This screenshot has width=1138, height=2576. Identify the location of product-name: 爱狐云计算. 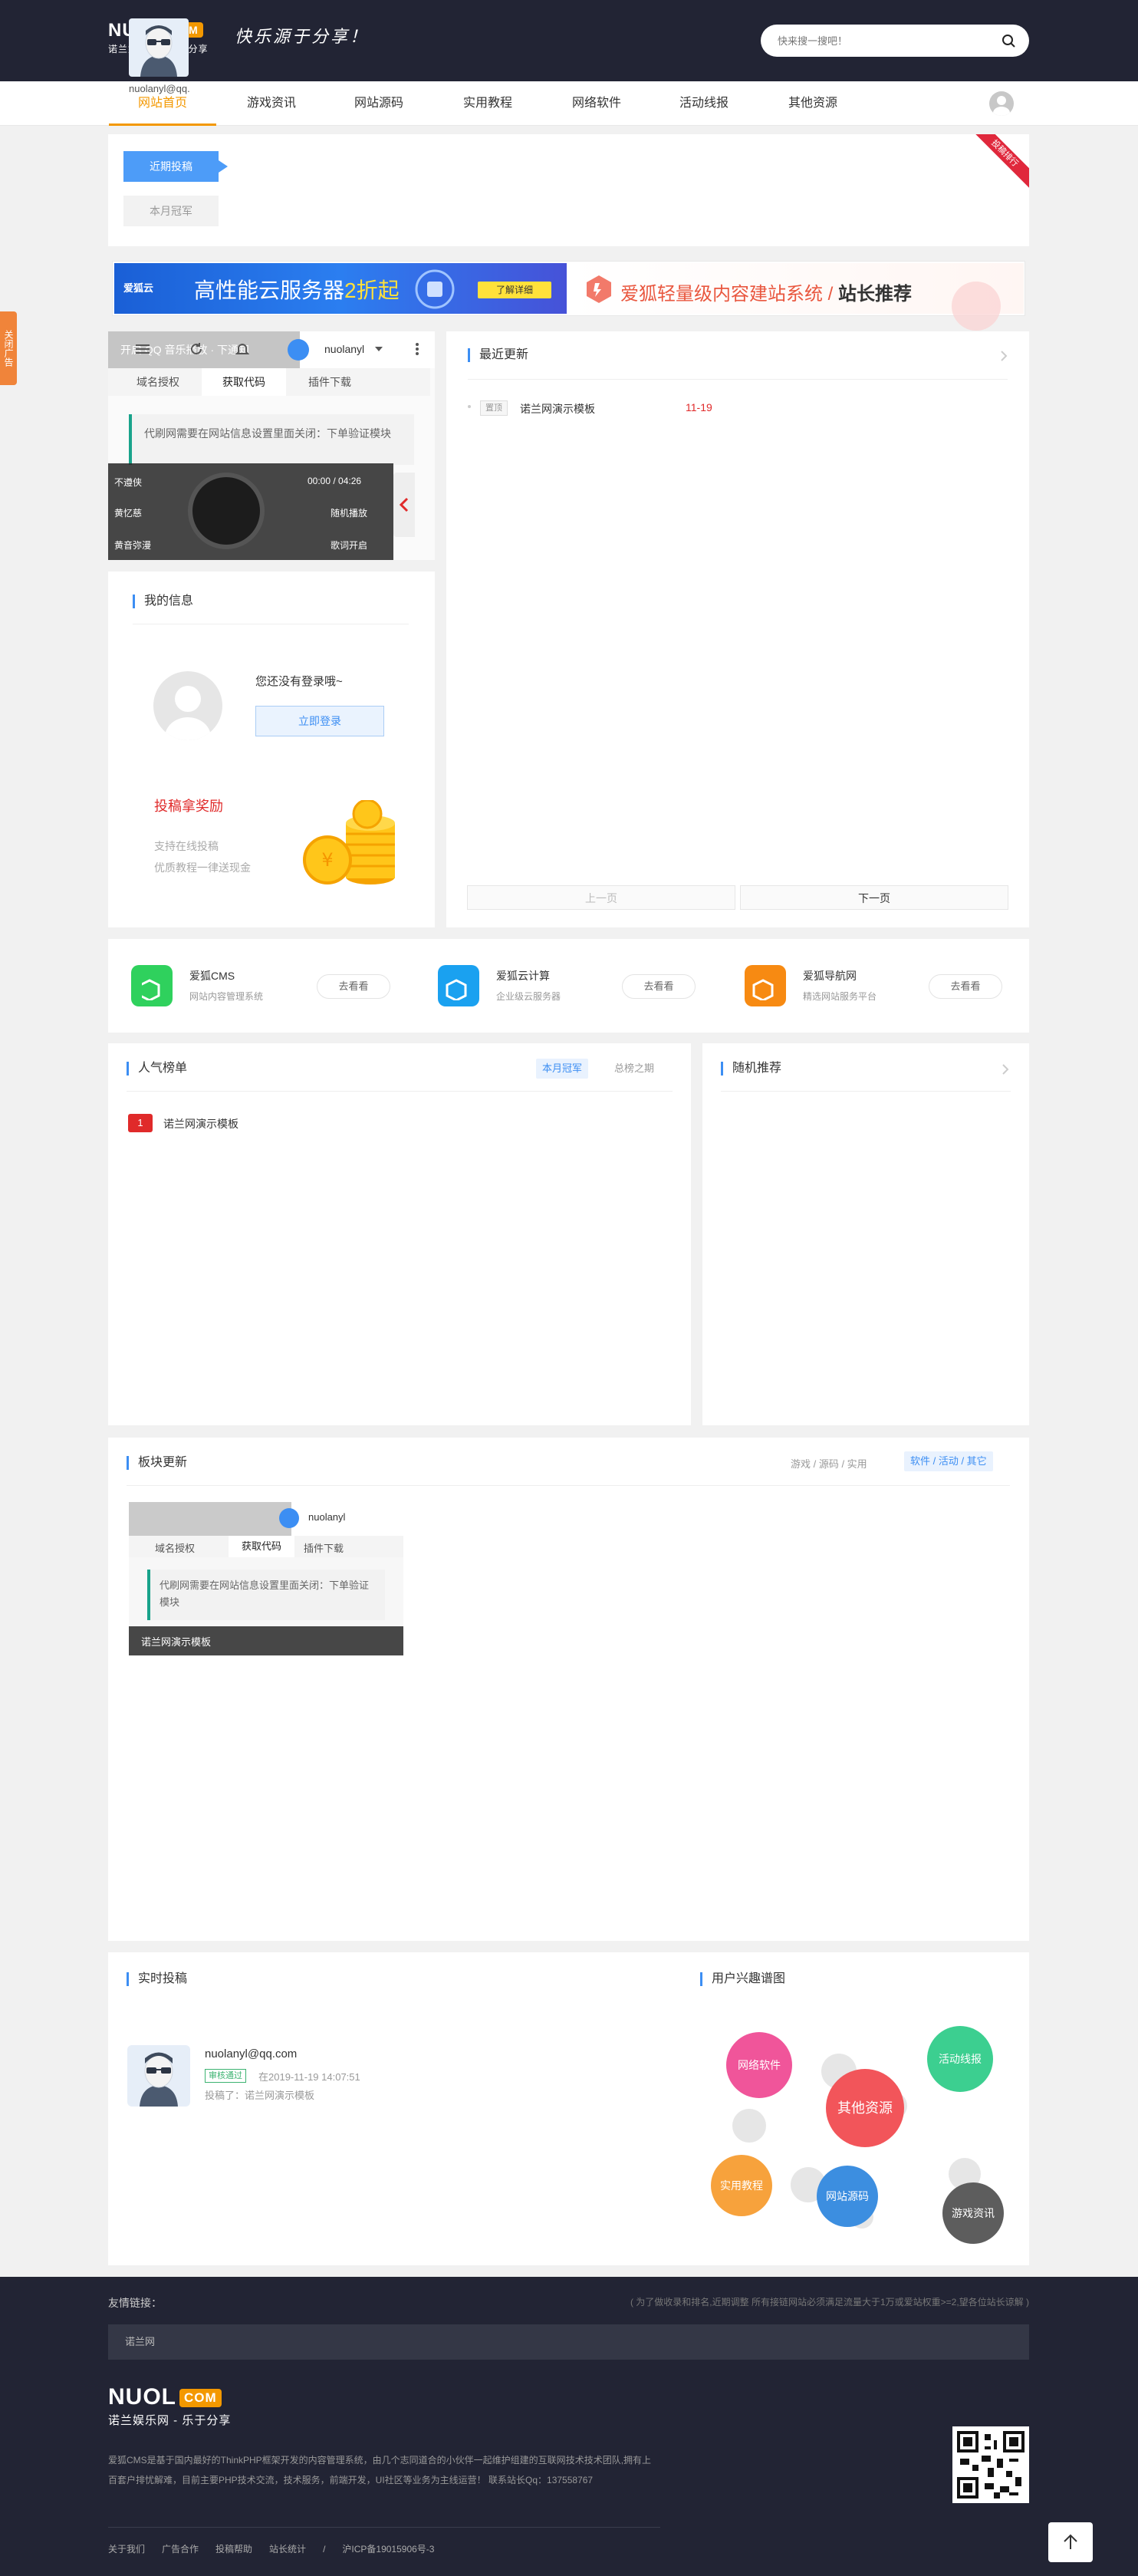
(523, 975).